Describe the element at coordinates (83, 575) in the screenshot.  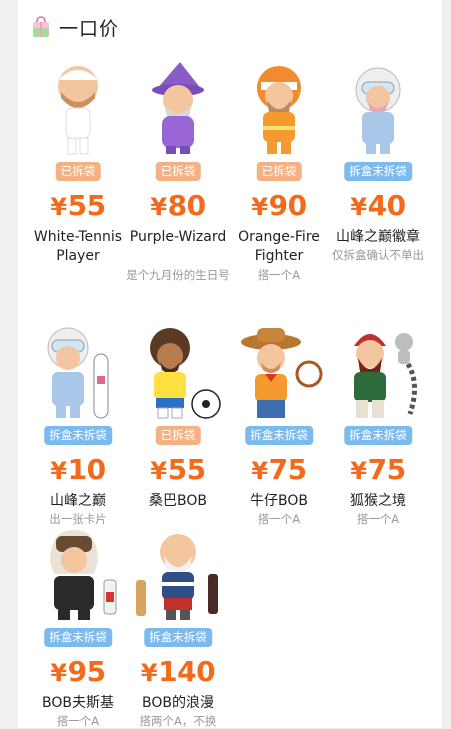
I see `fur-hat-figure-icon` at that location.